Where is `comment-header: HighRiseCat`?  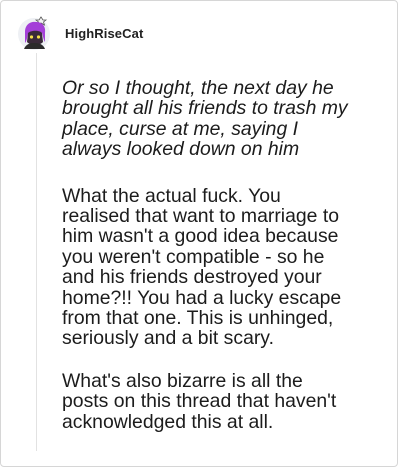
comment-header: HighRiseCat is located at coordinates (80, 33).